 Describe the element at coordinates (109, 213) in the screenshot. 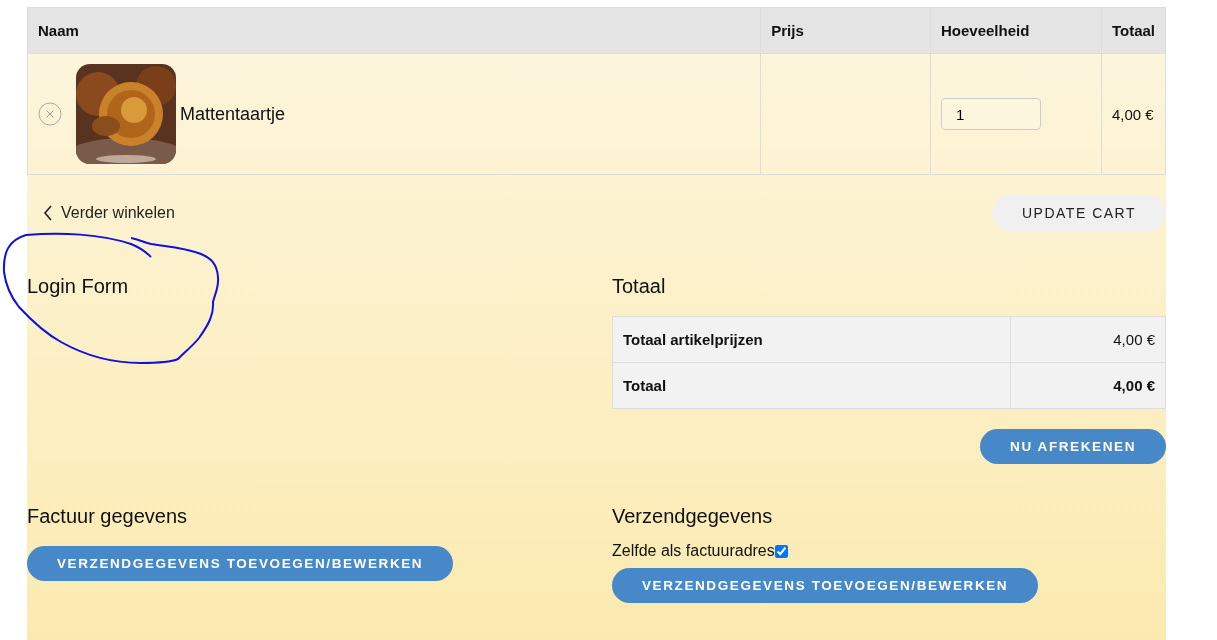

I see `continue-shopping-link: Verder winkelen` at that location.